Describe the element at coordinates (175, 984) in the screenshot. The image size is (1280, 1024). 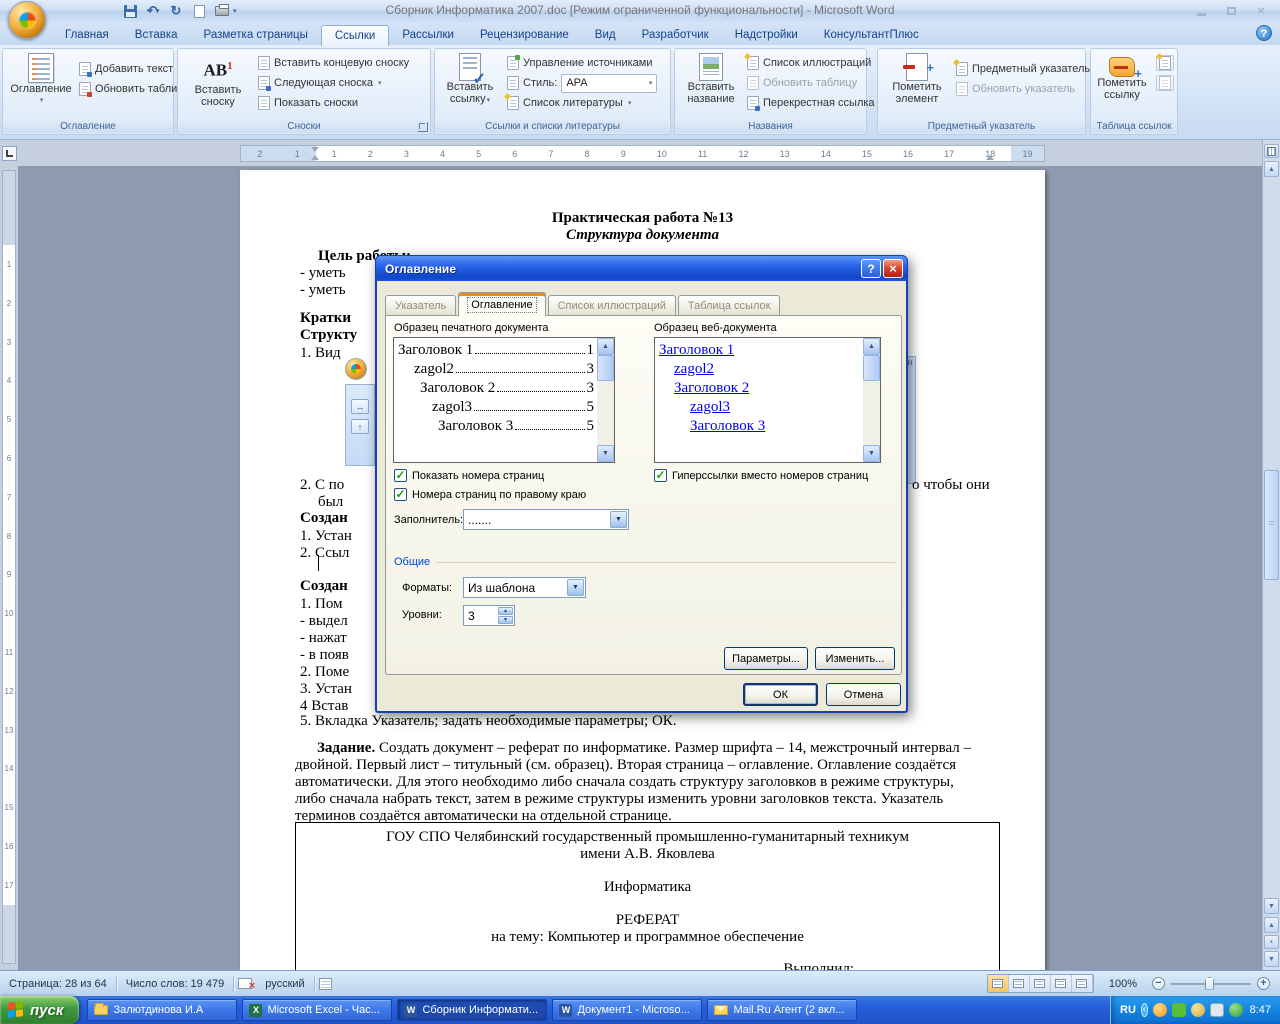
I see `word-count: Число слов: 19 479` at that location.